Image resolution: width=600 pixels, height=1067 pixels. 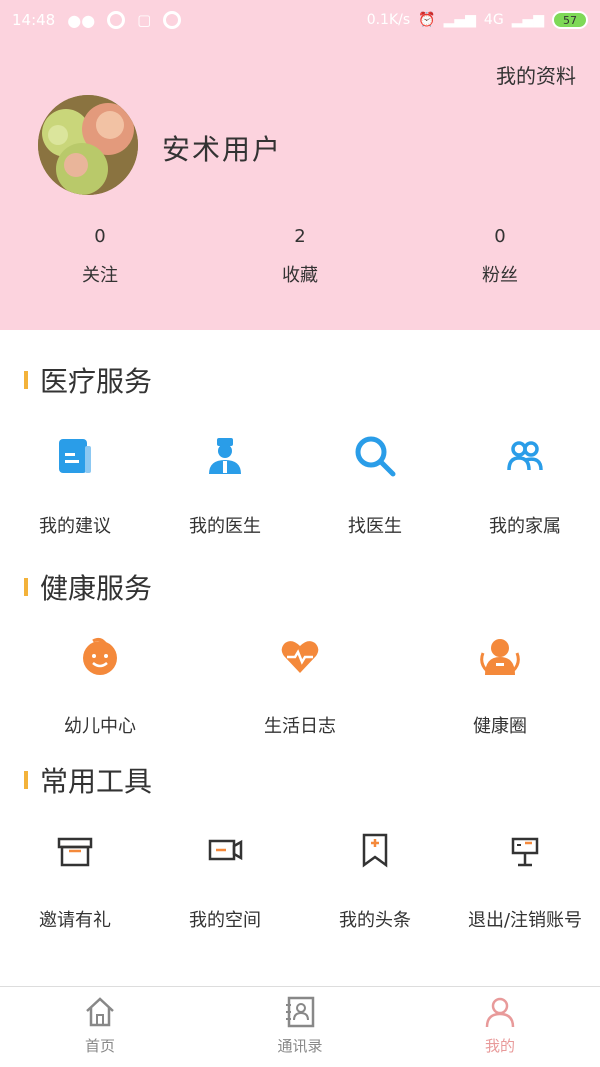 What do you see at coordinates (525, 486) in the screenshot?
I see `grid-item-my-family: 我的家属` at bounding box center [525, 486].